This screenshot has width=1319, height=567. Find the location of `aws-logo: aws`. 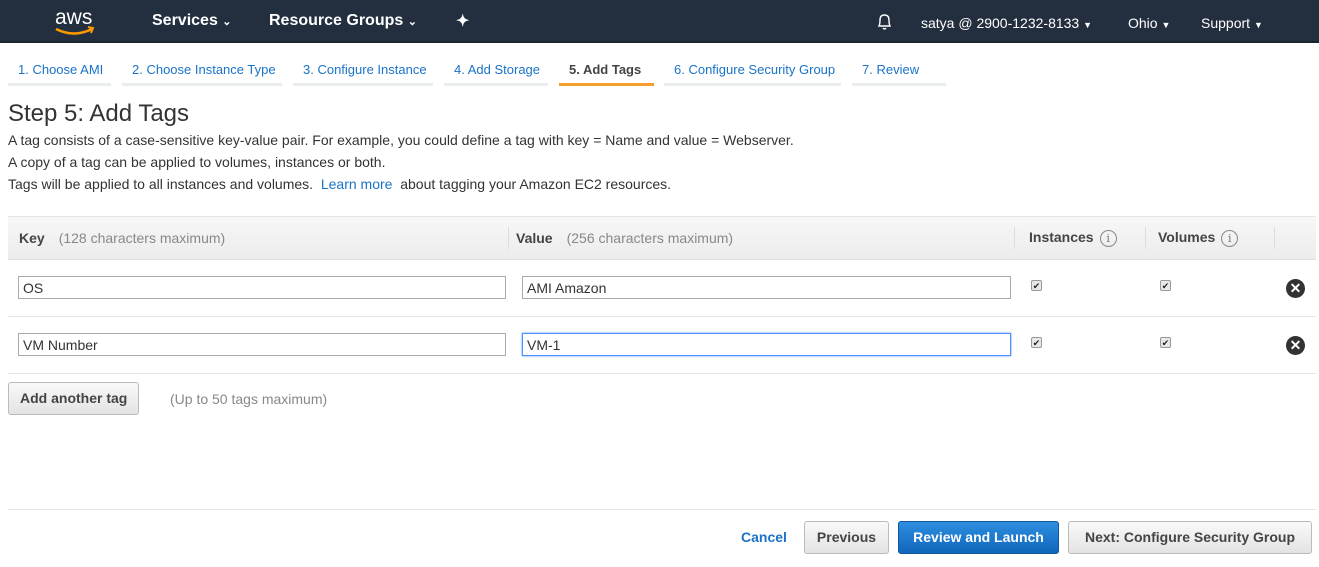

aws-logo: aws is located at coordinates (75, 21).